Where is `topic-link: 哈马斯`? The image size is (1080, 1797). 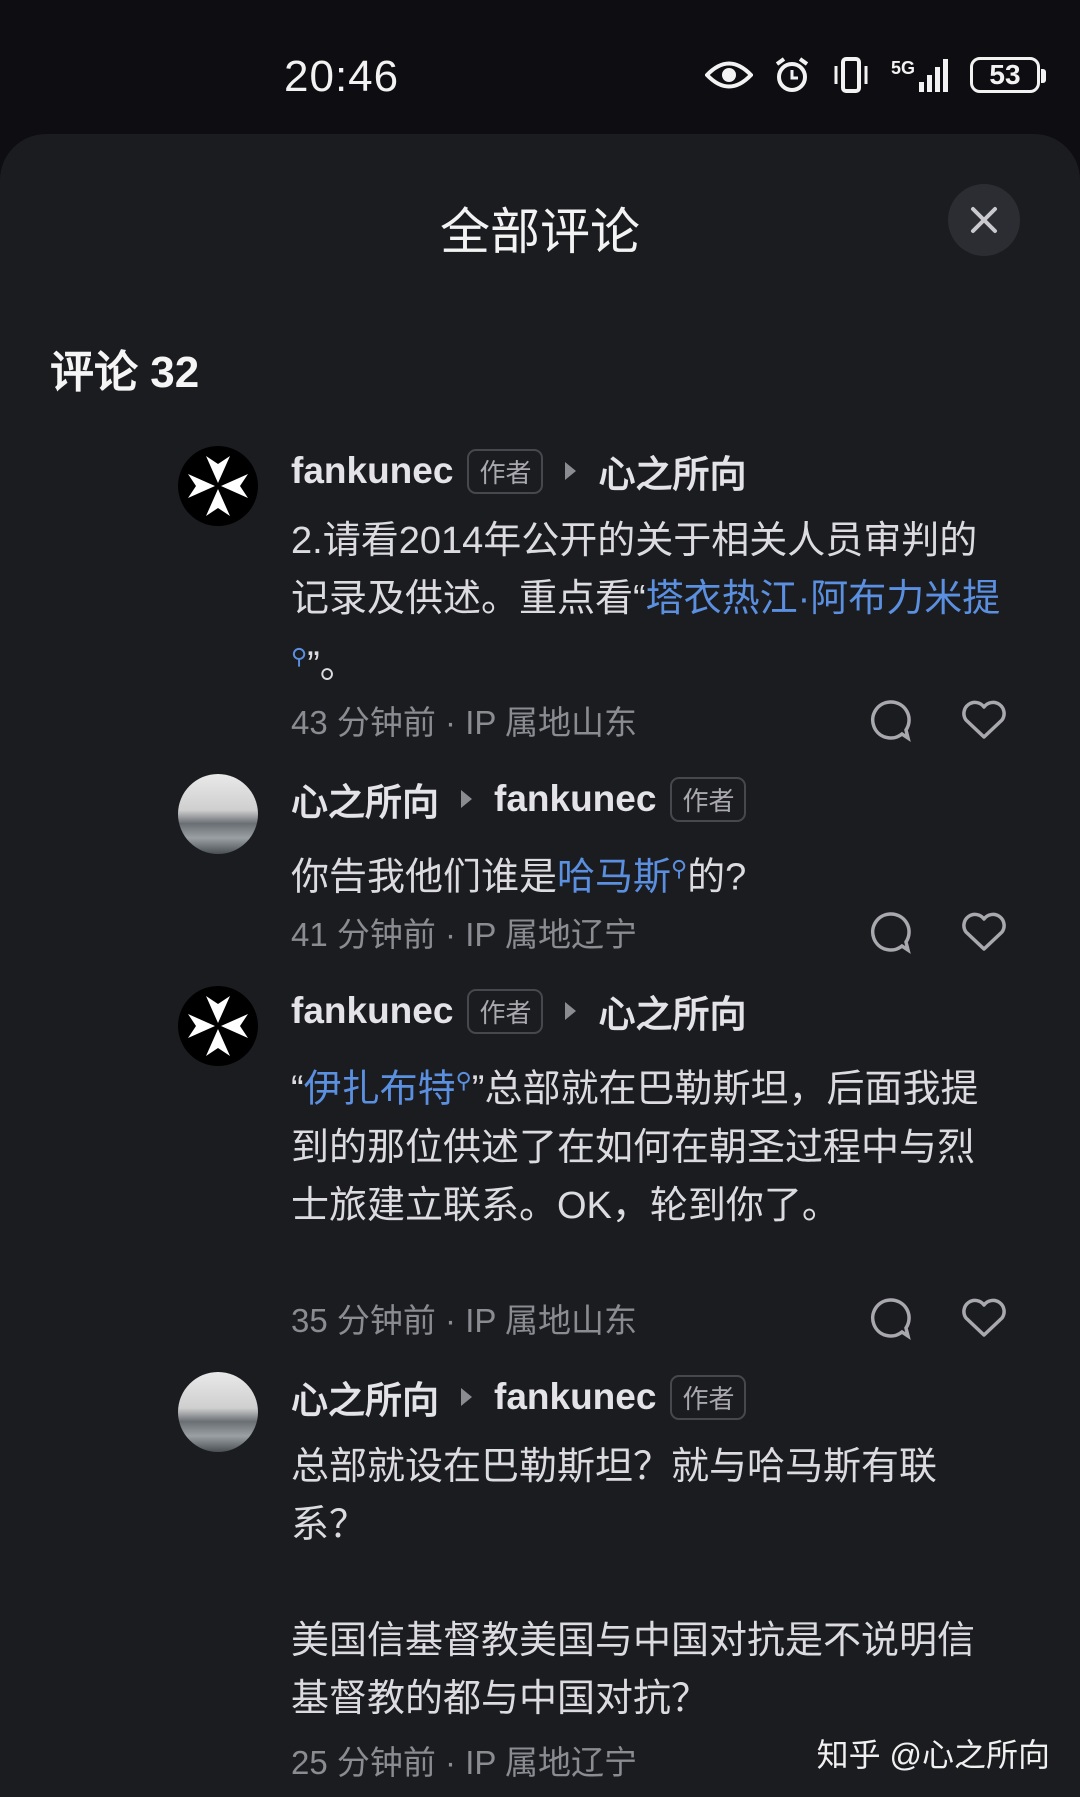 topic-link: 哈马斯 is located at coordinates (614, 878).